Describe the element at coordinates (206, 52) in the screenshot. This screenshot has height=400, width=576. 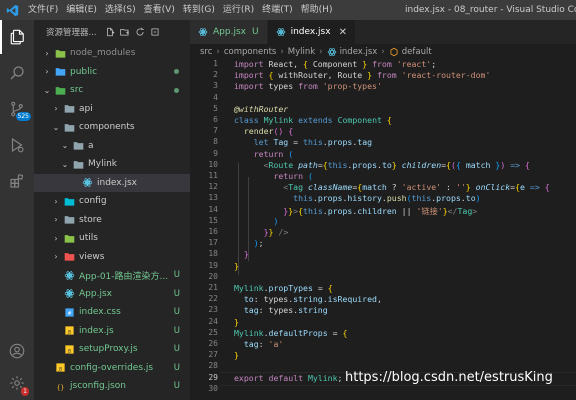
I see `breadcrumb-item: src` at that location.